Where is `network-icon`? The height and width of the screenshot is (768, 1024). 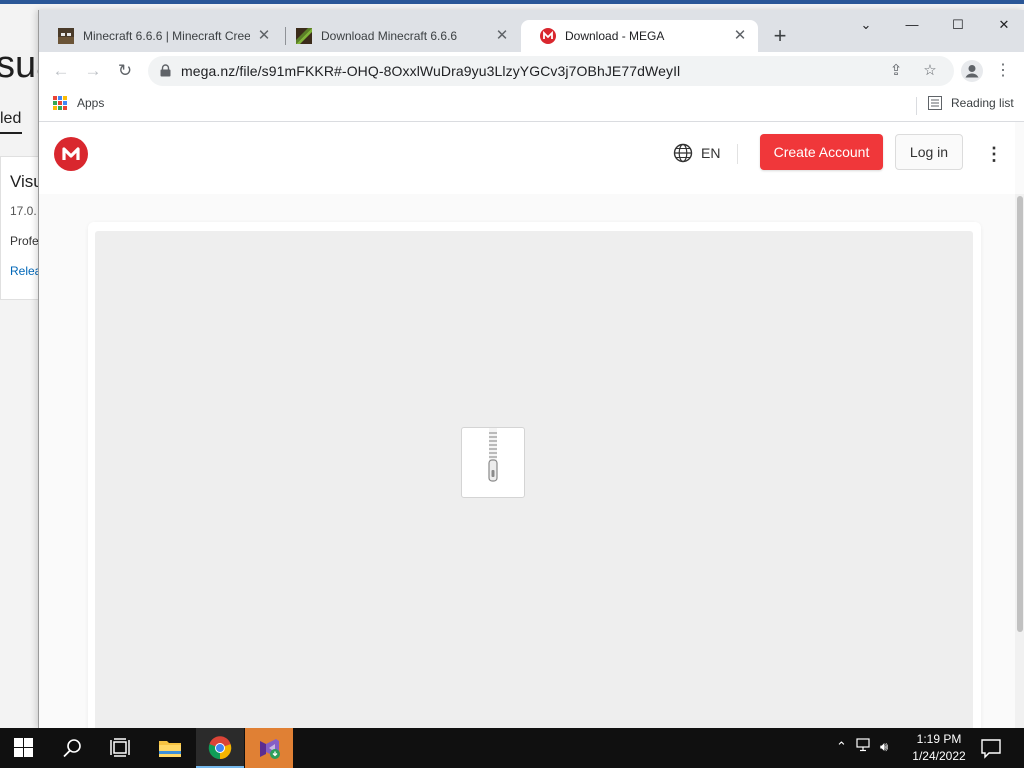
network-icon is located at coordinates (868, 746).